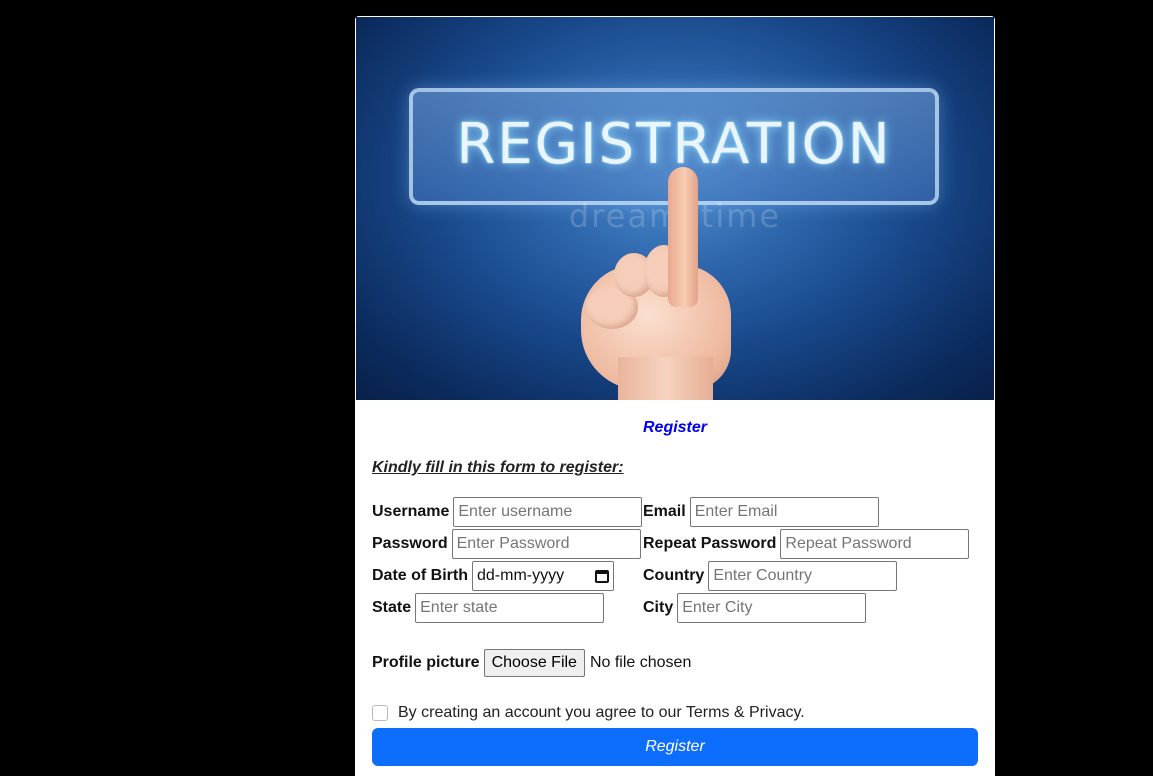 This screenshot has width=1153, height=776. Describe the element at coordinates (658, 607) in the screenshot. I see `city-label: City` at that location.